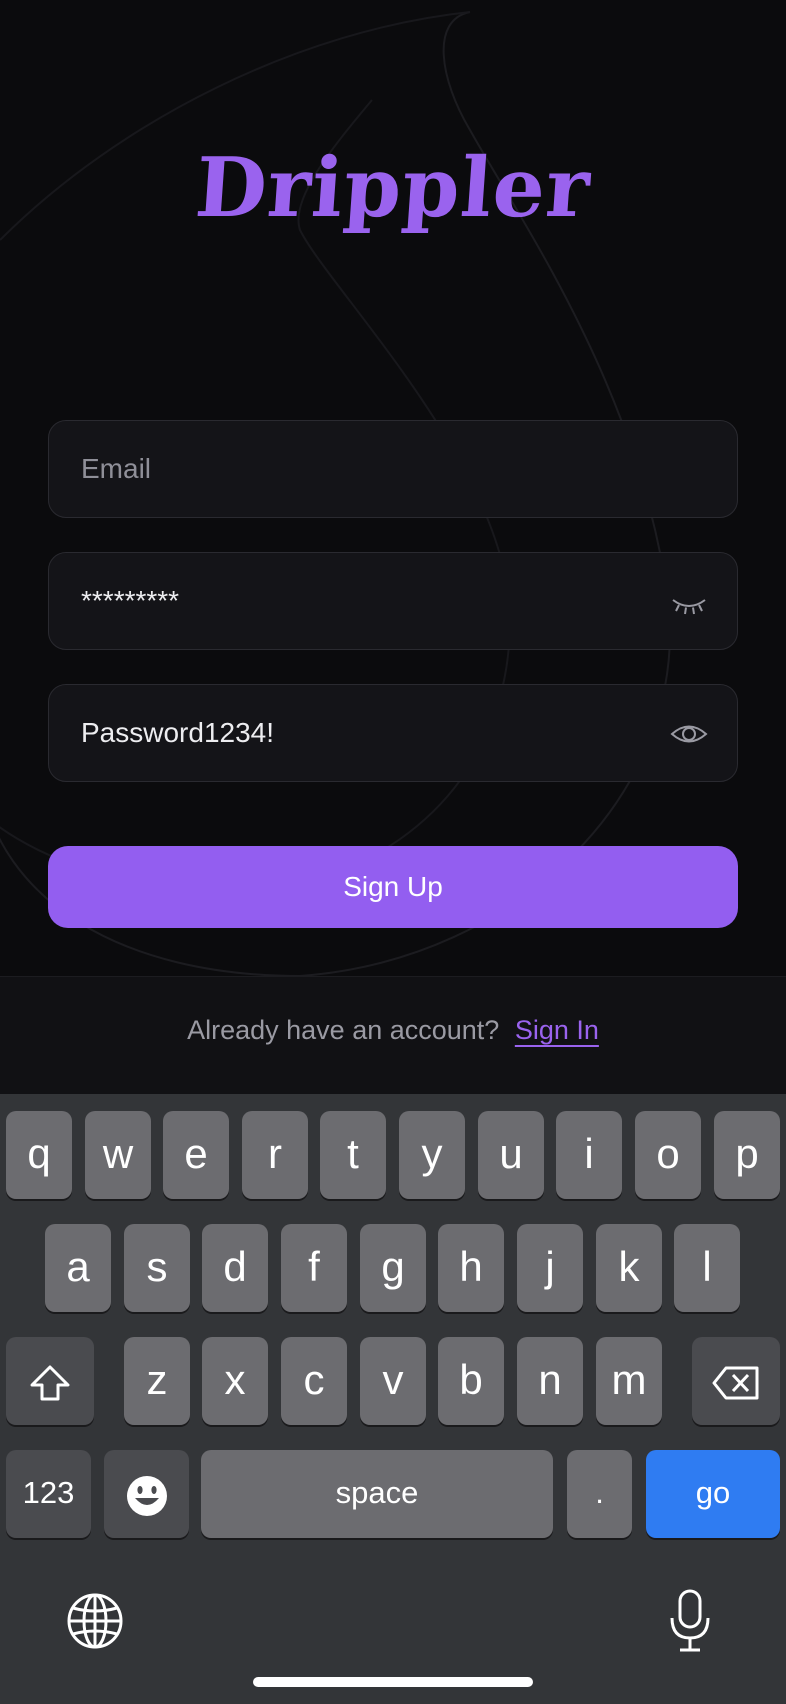 The image size is (786, 1704). Describe the element at coordinates (668, 1155) in the screenshot. I see `key-o: o` at that location.